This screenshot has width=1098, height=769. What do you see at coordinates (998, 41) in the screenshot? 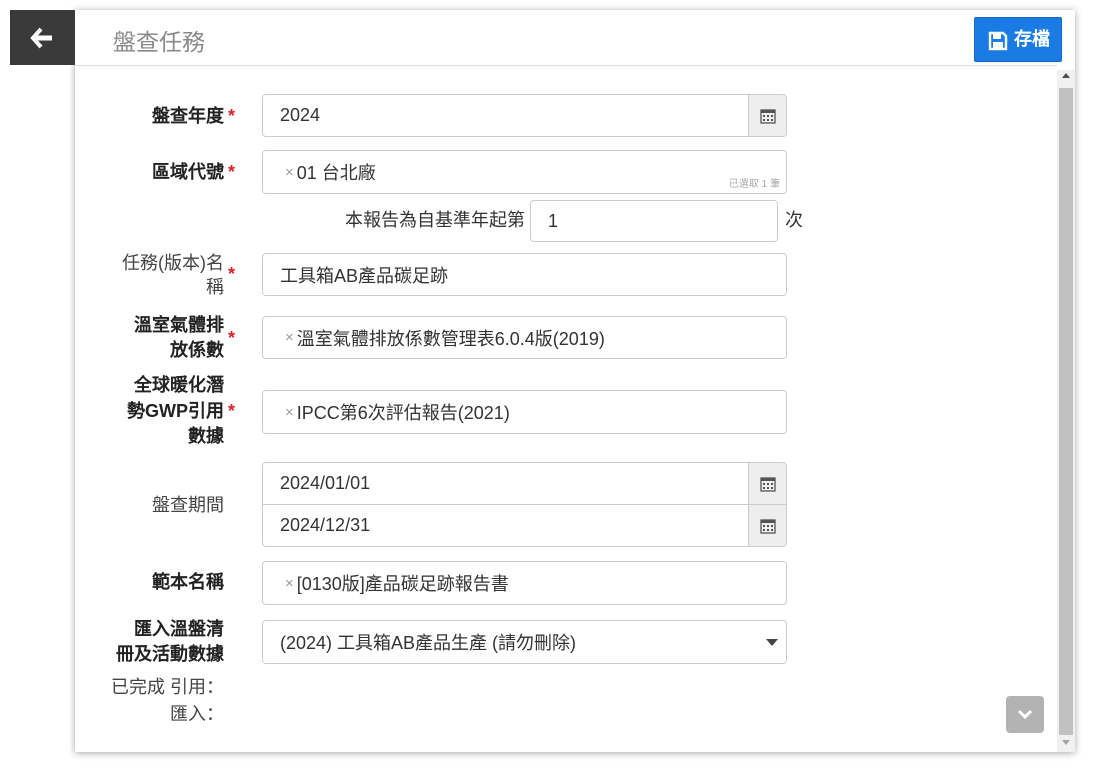
I see `floppy-disk-icon` at bounding box center [998, 41].